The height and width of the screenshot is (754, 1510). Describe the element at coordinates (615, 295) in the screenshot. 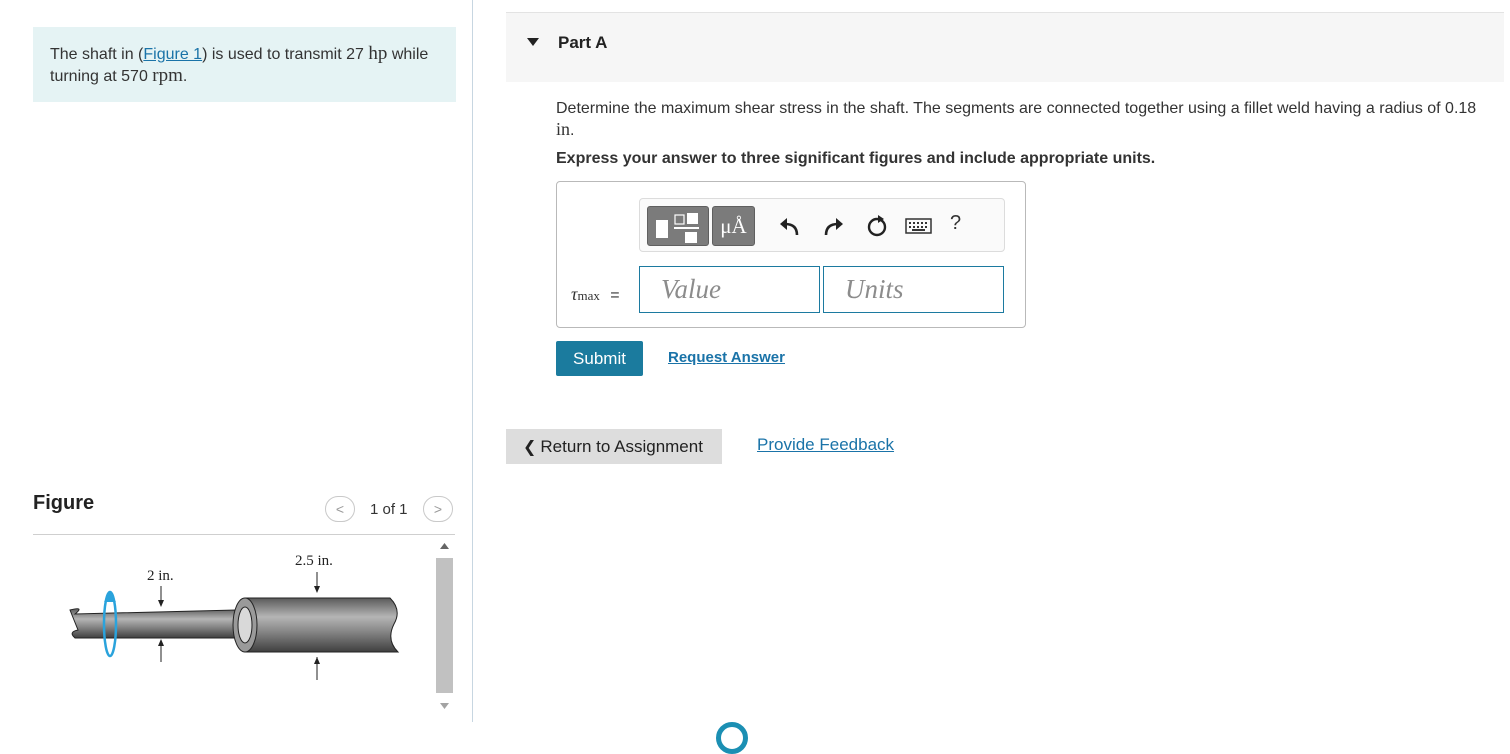

I see `equals-sign: =` at that location.